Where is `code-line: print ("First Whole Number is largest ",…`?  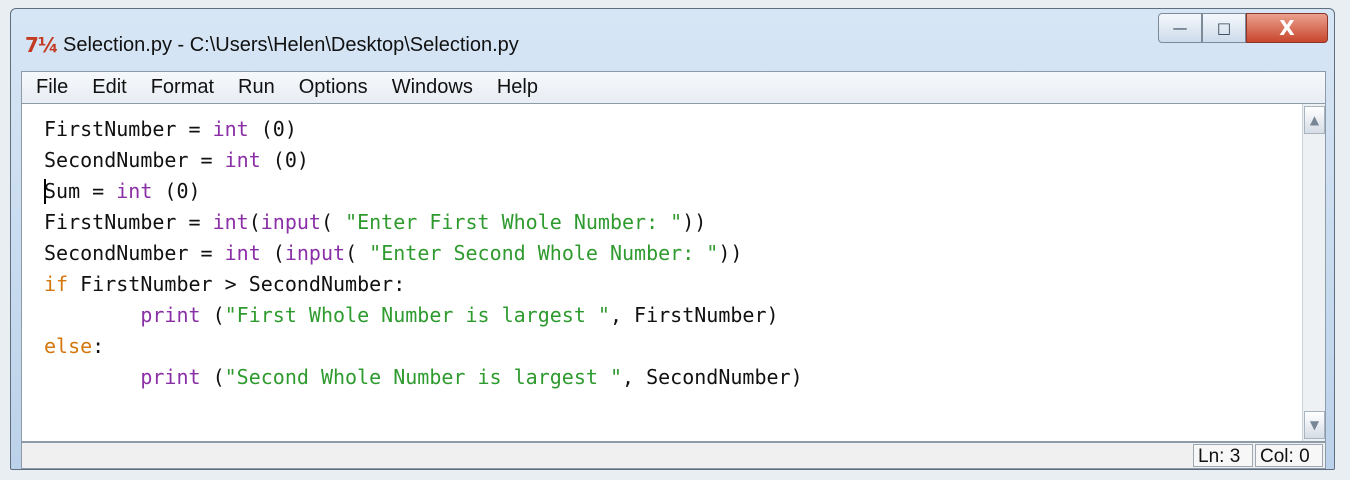
code-line: print ("First Whole Number is largest ",… is located at coordinates (423, 315).